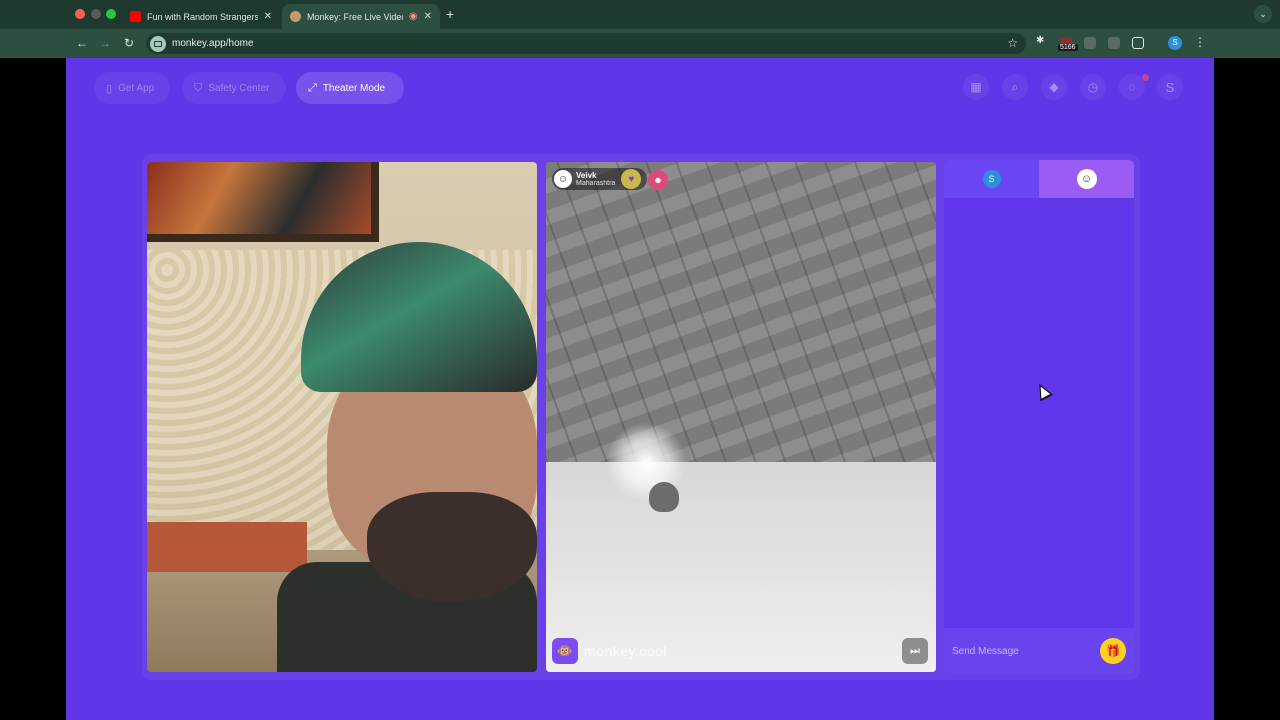 The image size is (1280, 720). I want to click on beard, so click(452, 547).